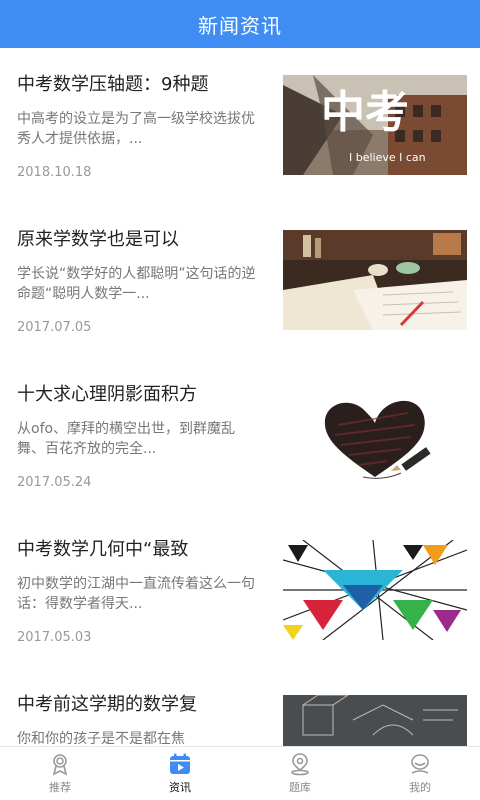  What do you see at coordinates (98, 239) in the screenshot?
I see `news-title: 原来学数学也是可以` at bounding box center [98, 239].